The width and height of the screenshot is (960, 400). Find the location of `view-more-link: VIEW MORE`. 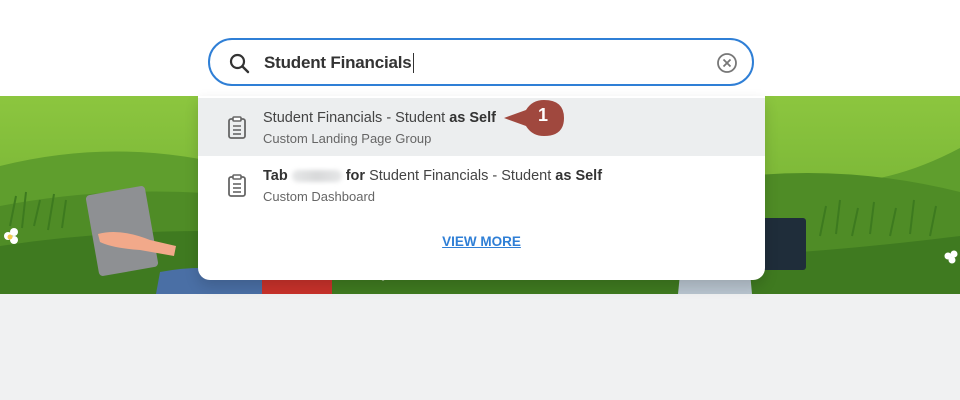

view-more-link: VIEW MORE is located at coordinates (481, 241).